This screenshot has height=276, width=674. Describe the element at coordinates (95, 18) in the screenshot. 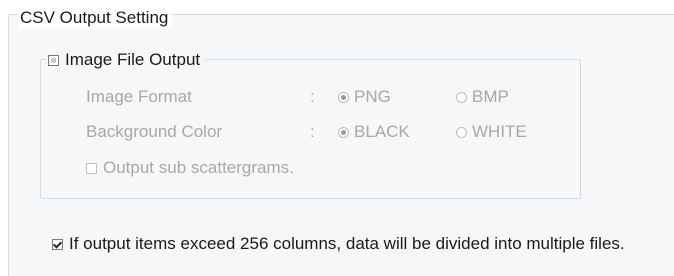

I see `csv-output-setting-title: CSV Output Setting` at that location.